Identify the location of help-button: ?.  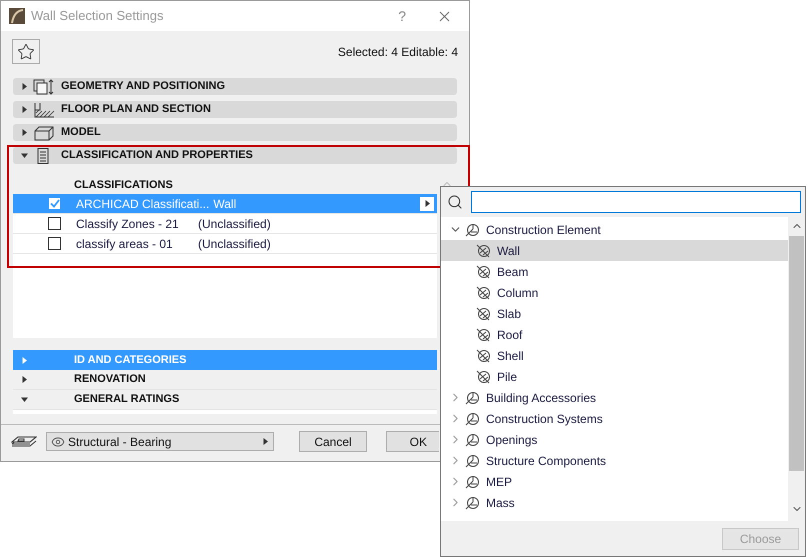
(402, 16).